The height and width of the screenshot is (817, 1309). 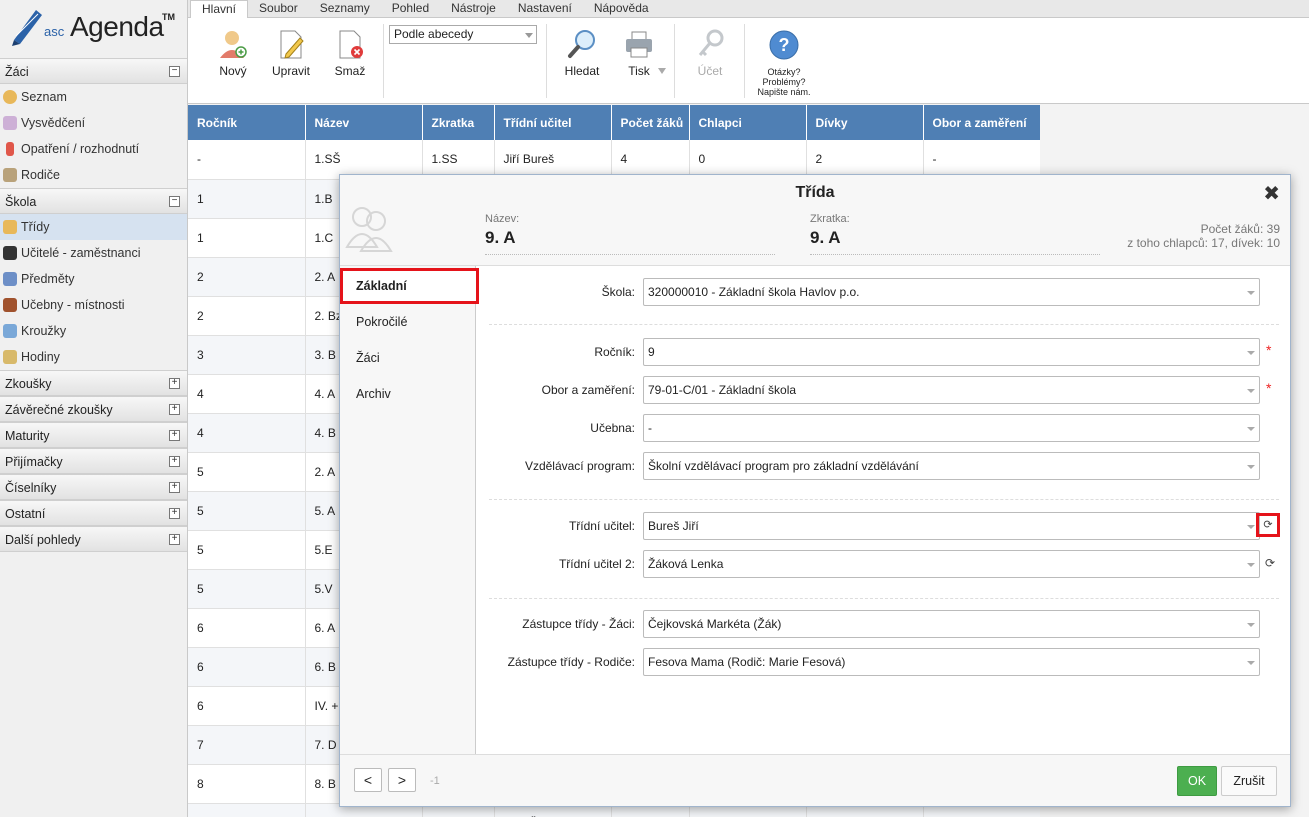 I want to click on sort-select: Podle abecedy, so click(x=463, y=34).